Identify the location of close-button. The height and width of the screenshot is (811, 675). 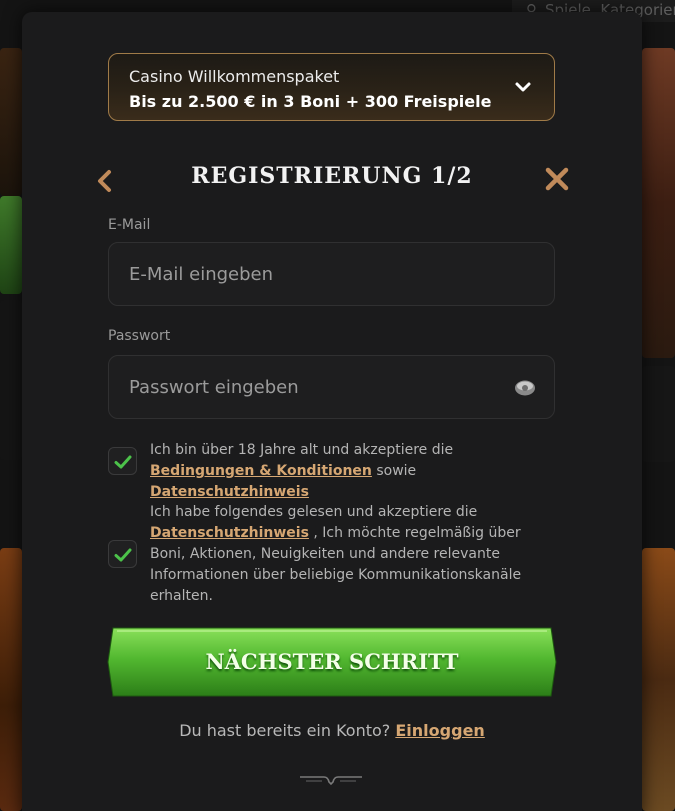
(557, 179).